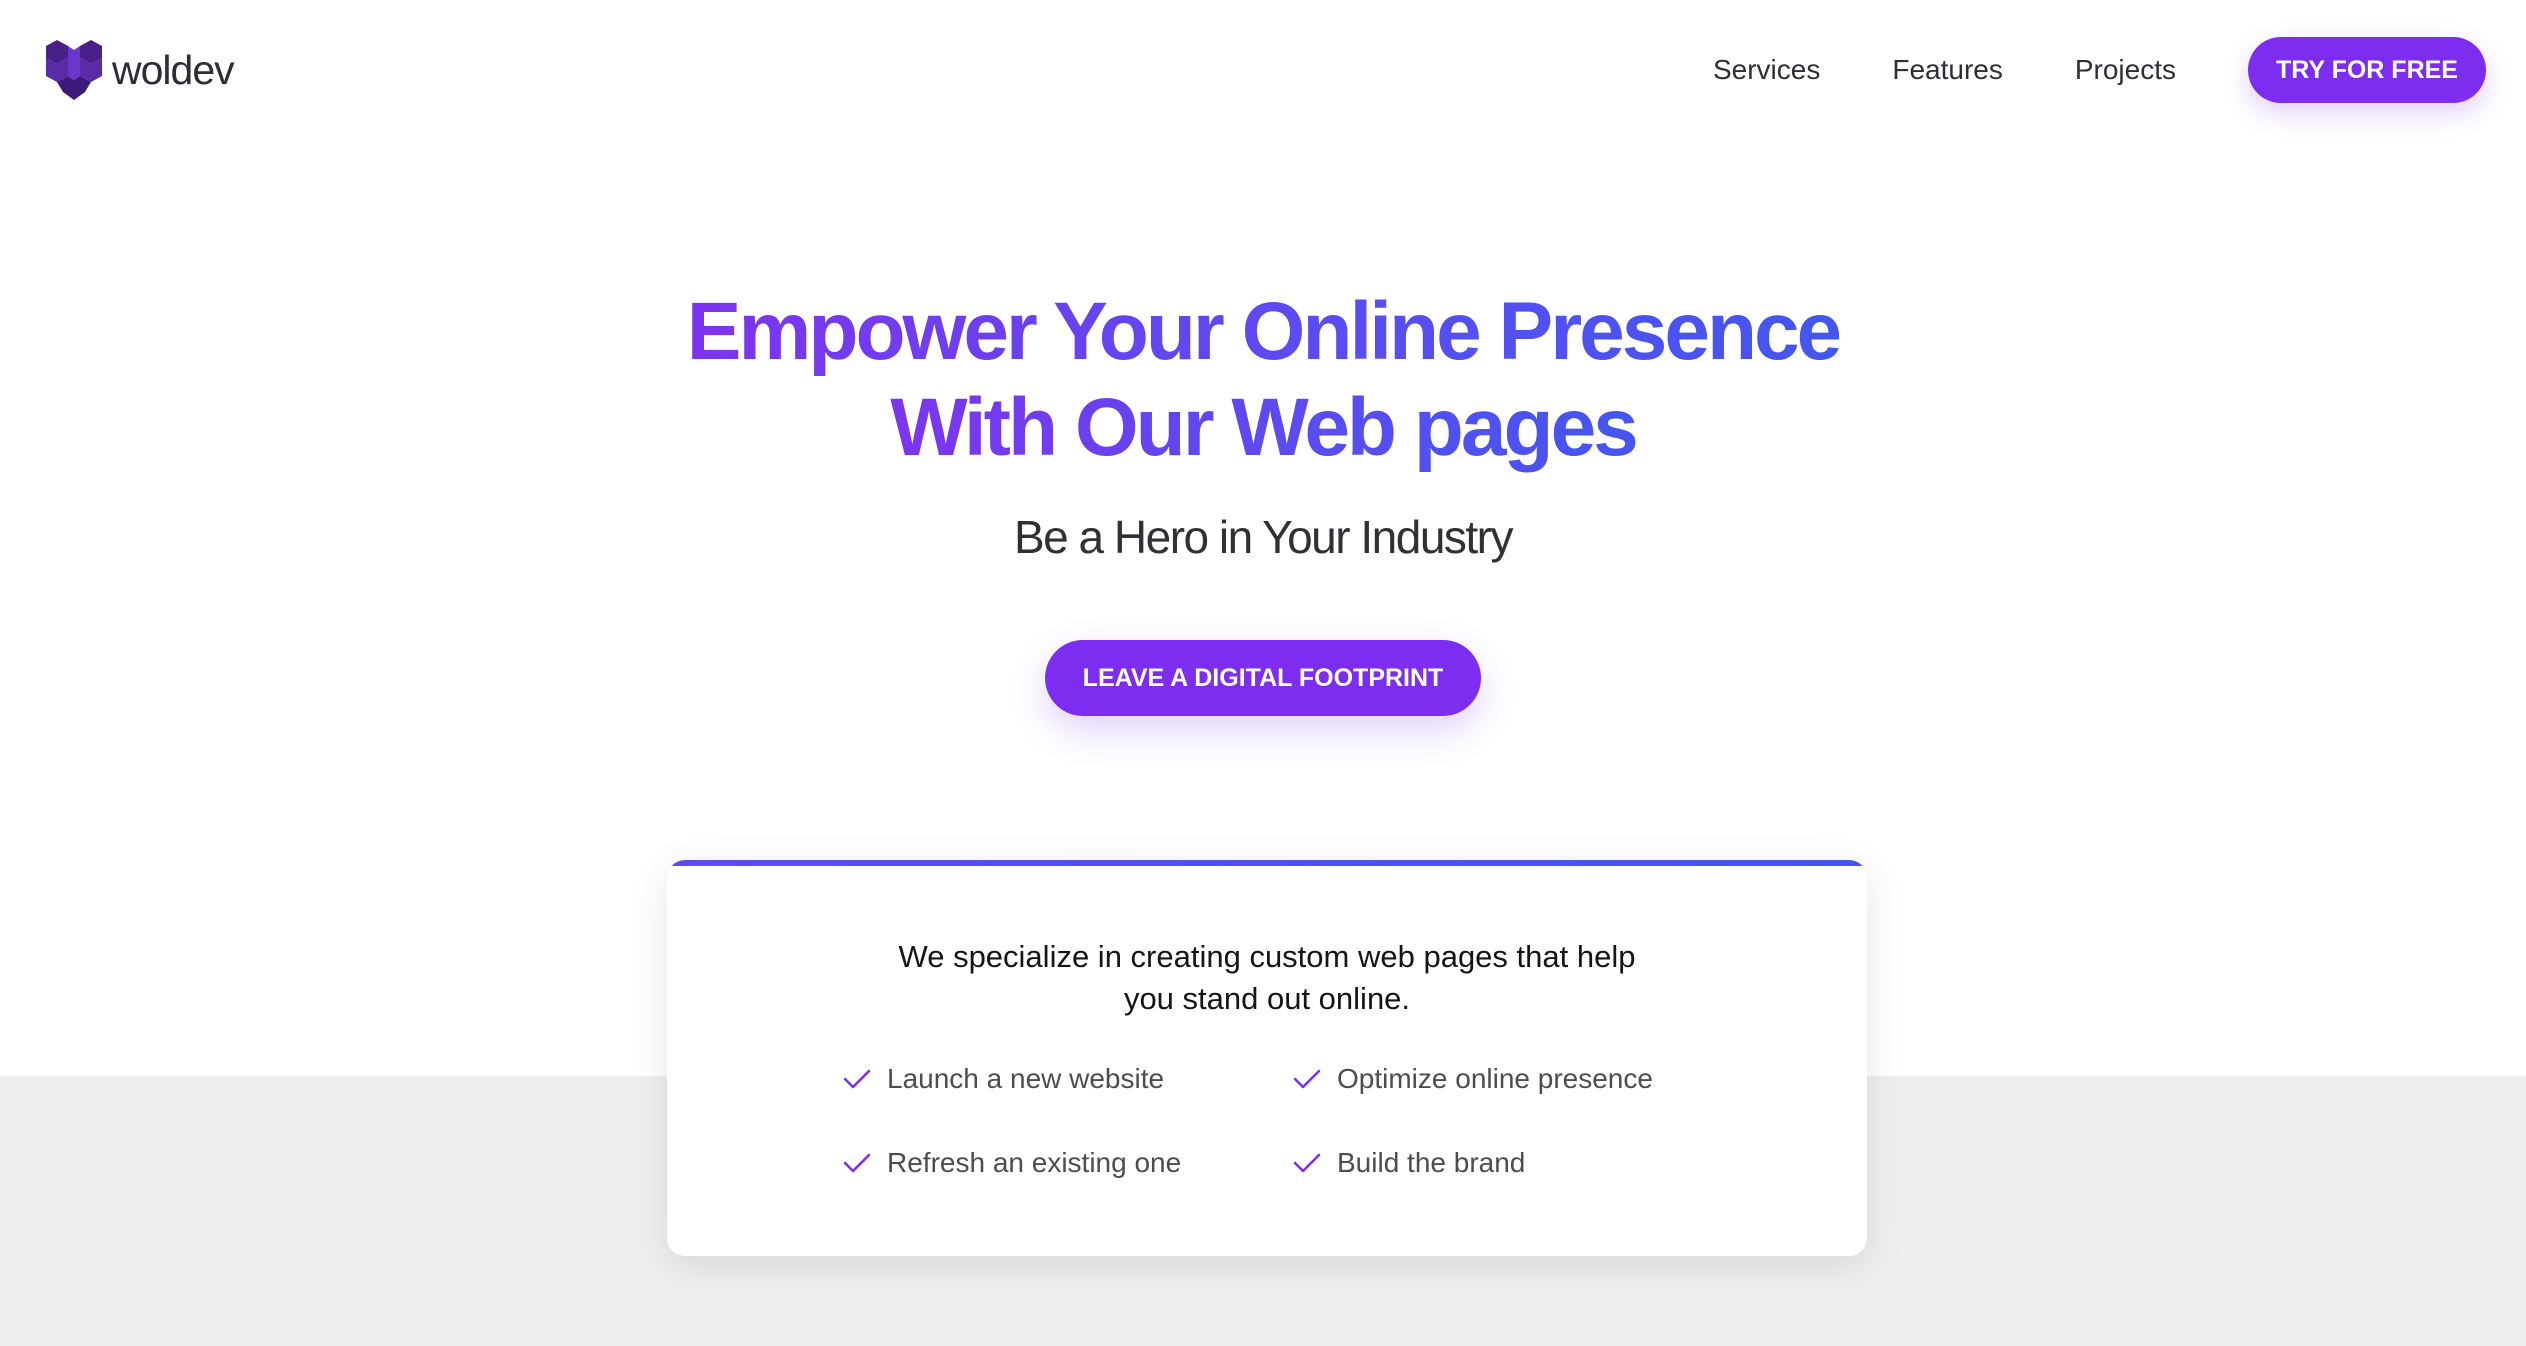 Image resolution: width=2526 pixels, height=1346 pixels. What do you see at coordinates (1264, 427) in the screenshot?
I see `hero-title-line2: With Our Web pages` at bounding box center [1264, 427].